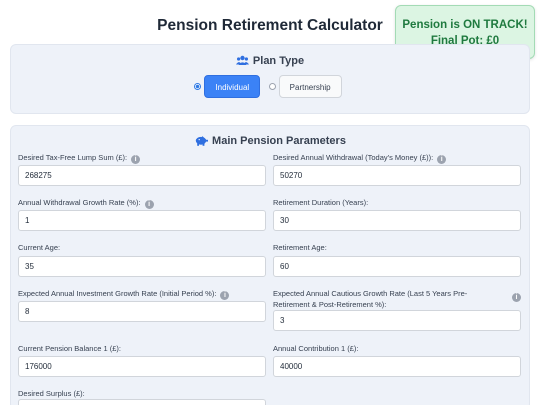 This screenshot has height=405, width=540. I want to click on partnership-button: Partnership, so click(310, 86).